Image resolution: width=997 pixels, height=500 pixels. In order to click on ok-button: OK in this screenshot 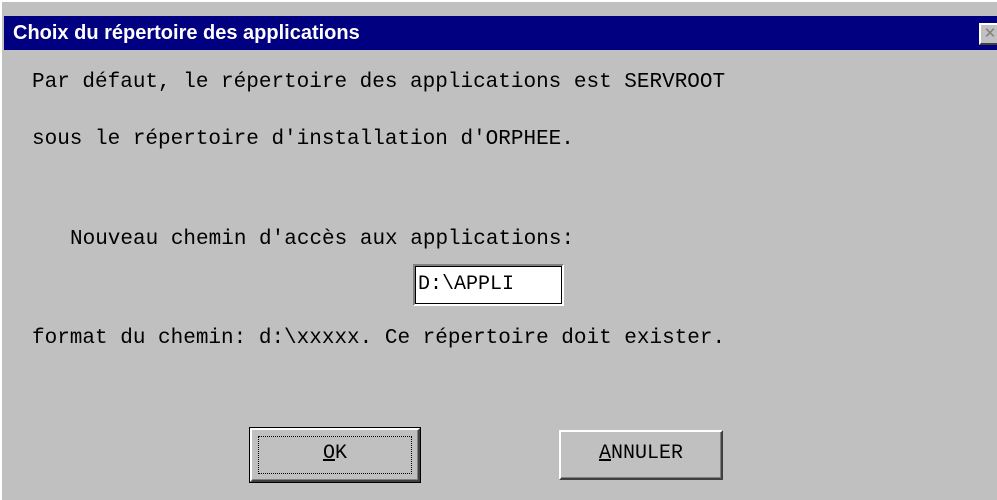, I will do `click(335, 455)`.